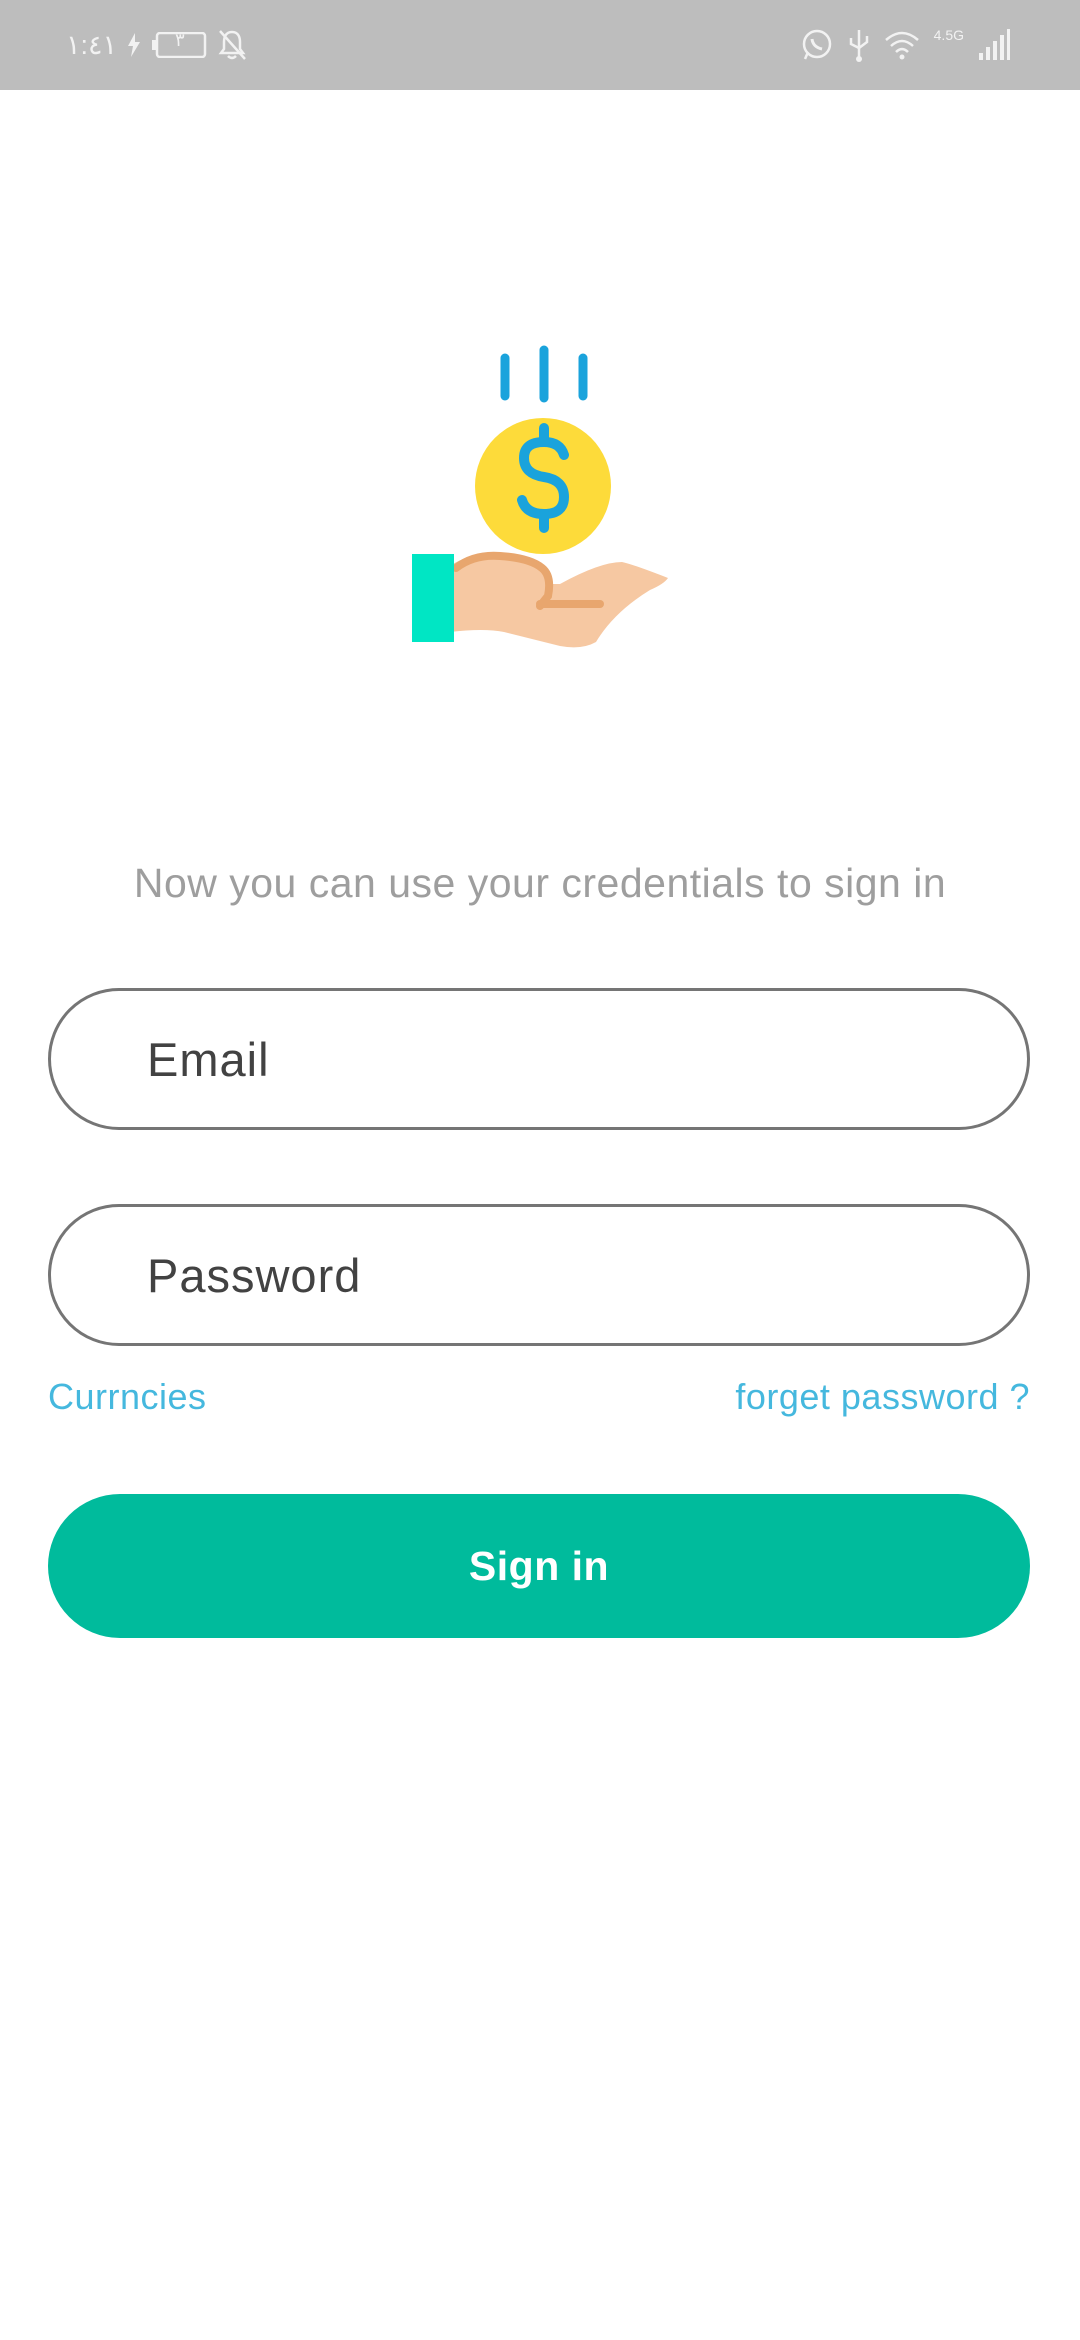 The width and height of the screenshot is (1080, 2340). What do you see at coordinates (994, 45) in the screenshot?
I see `signal-icon` at bounding box center [994, 45].